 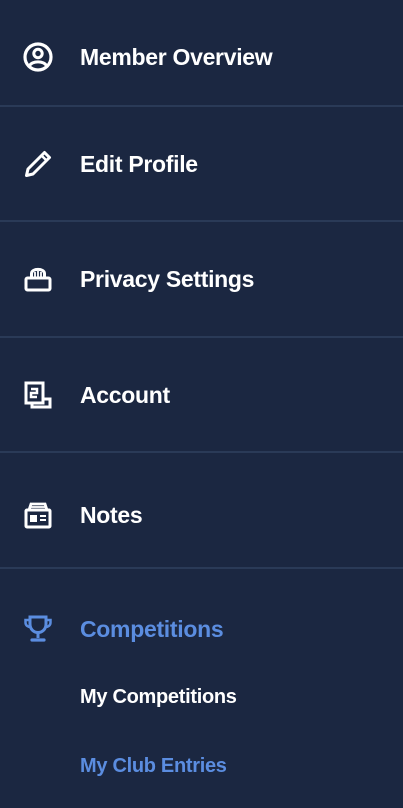 What do you see at coordinates (111, 514) in the screenshot?
I see `sidebar-item-label: Notes` at bounding box center [111, 514].